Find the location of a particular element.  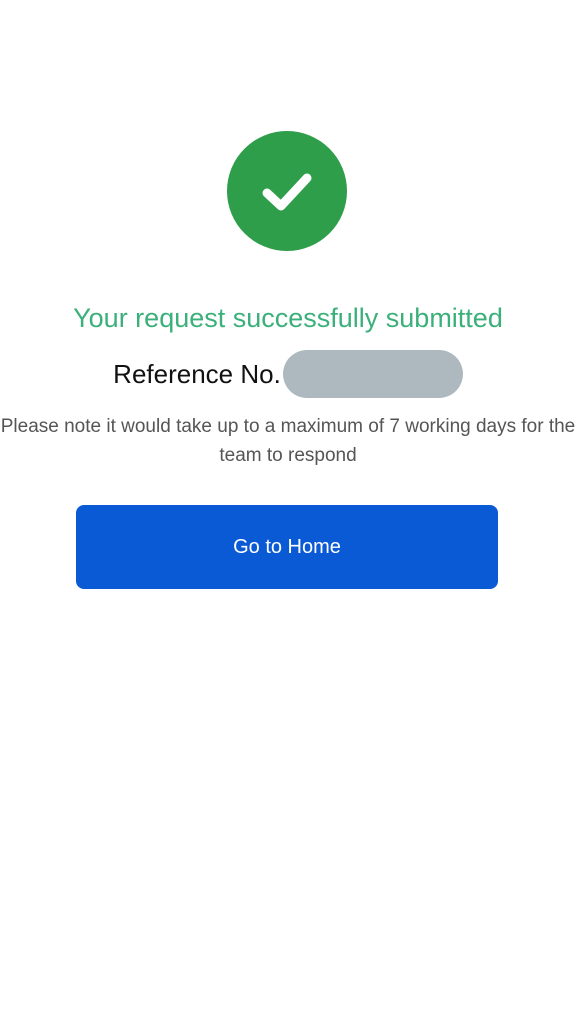

reference-row: Reference No. is located at coordinates (288, 374).